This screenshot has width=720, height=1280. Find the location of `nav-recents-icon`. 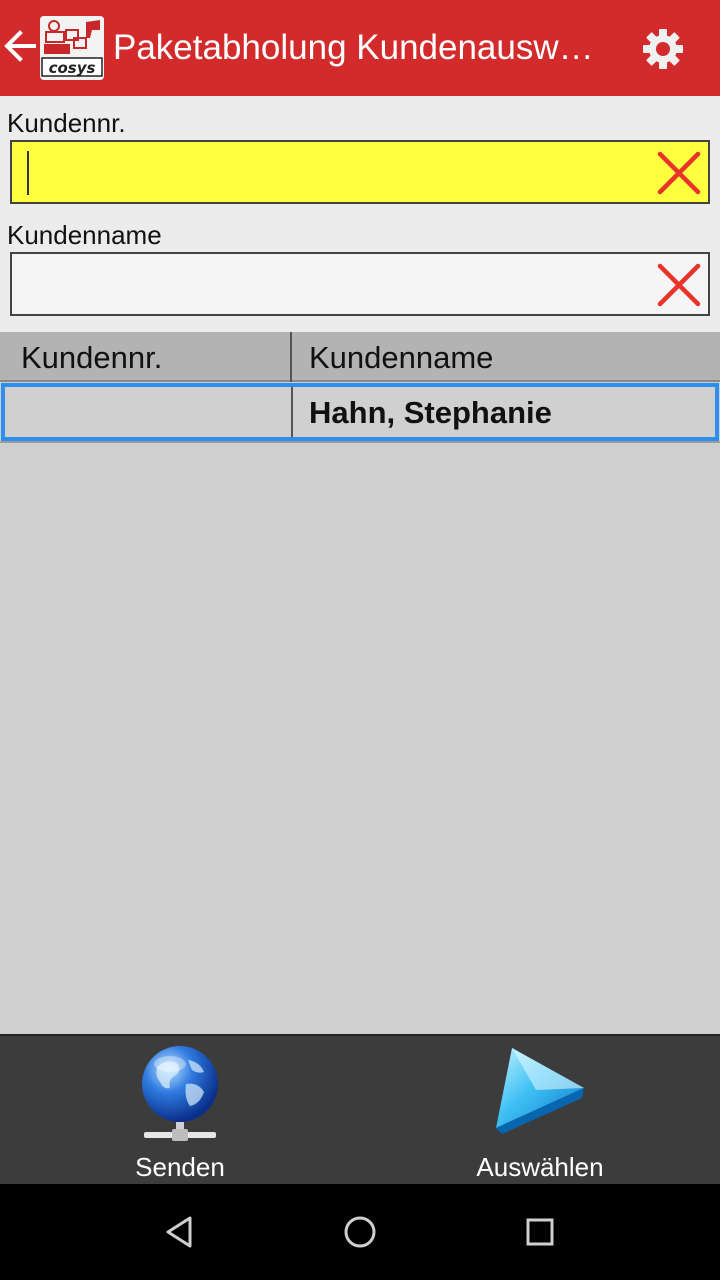

nav-recents-icon is located at coordinates (540, 1232).